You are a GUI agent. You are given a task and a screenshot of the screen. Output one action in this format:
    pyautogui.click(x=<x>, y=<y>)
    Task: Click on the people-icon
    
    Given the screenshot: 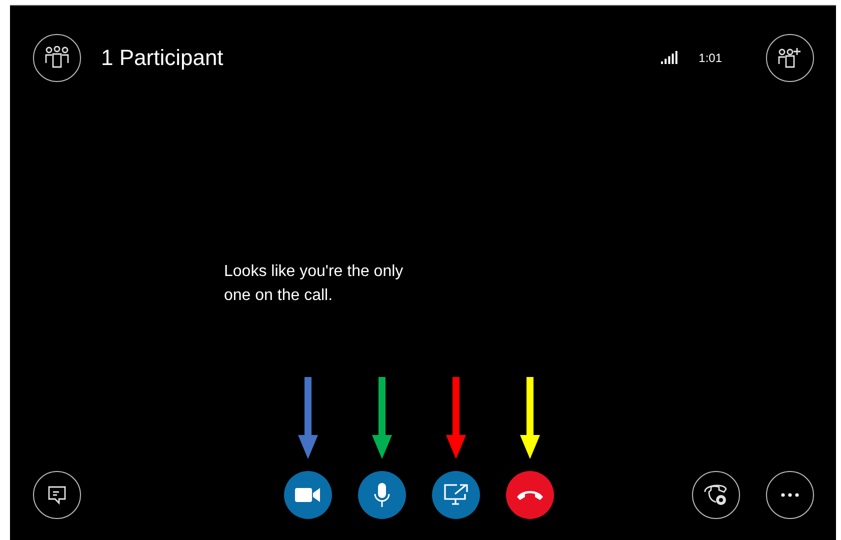 What is the action you would take?
    pyautogui.click(x=57, y=58)
    